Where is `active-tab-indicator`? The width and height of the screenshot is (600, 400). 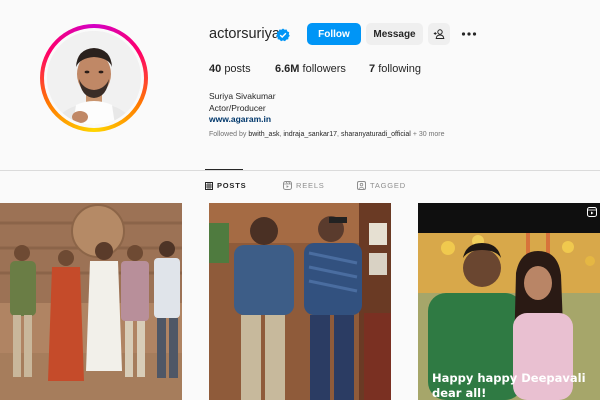 active-tab-indicator is located at coordinates (224, 169).